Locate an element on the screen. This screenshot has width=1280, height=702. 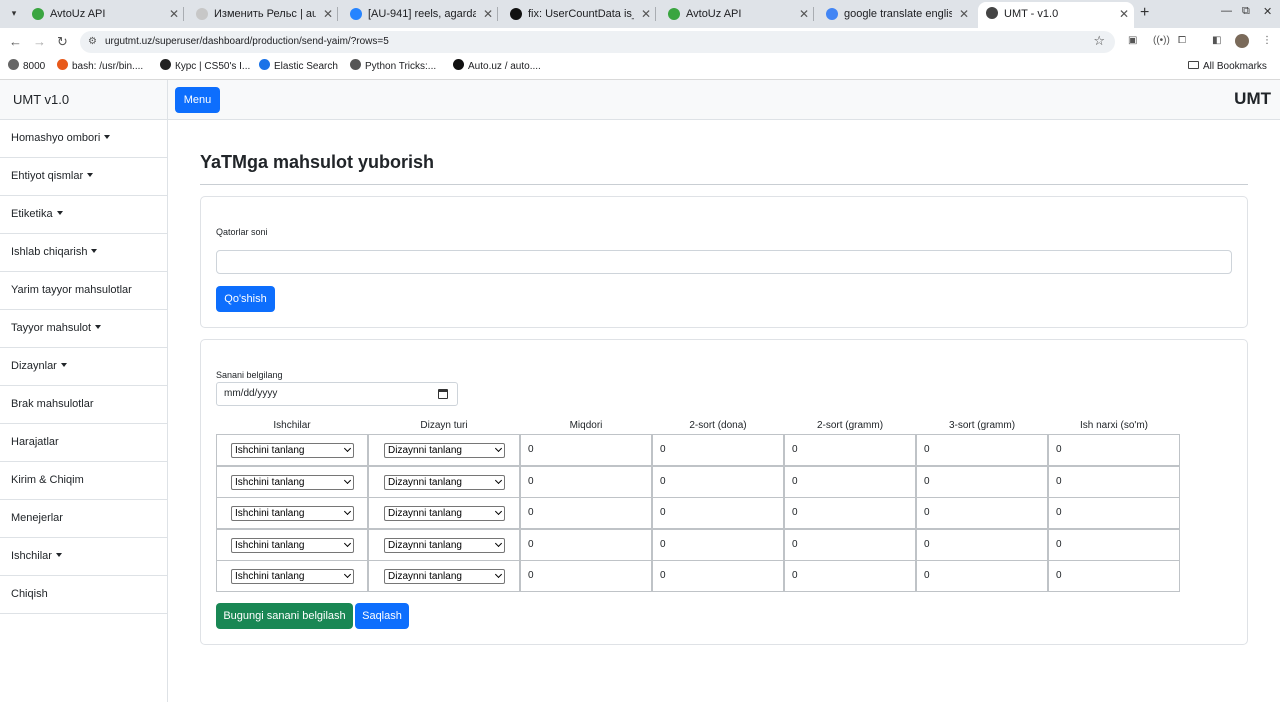
save-button: Saqlash is located at coordinates (382, 616).